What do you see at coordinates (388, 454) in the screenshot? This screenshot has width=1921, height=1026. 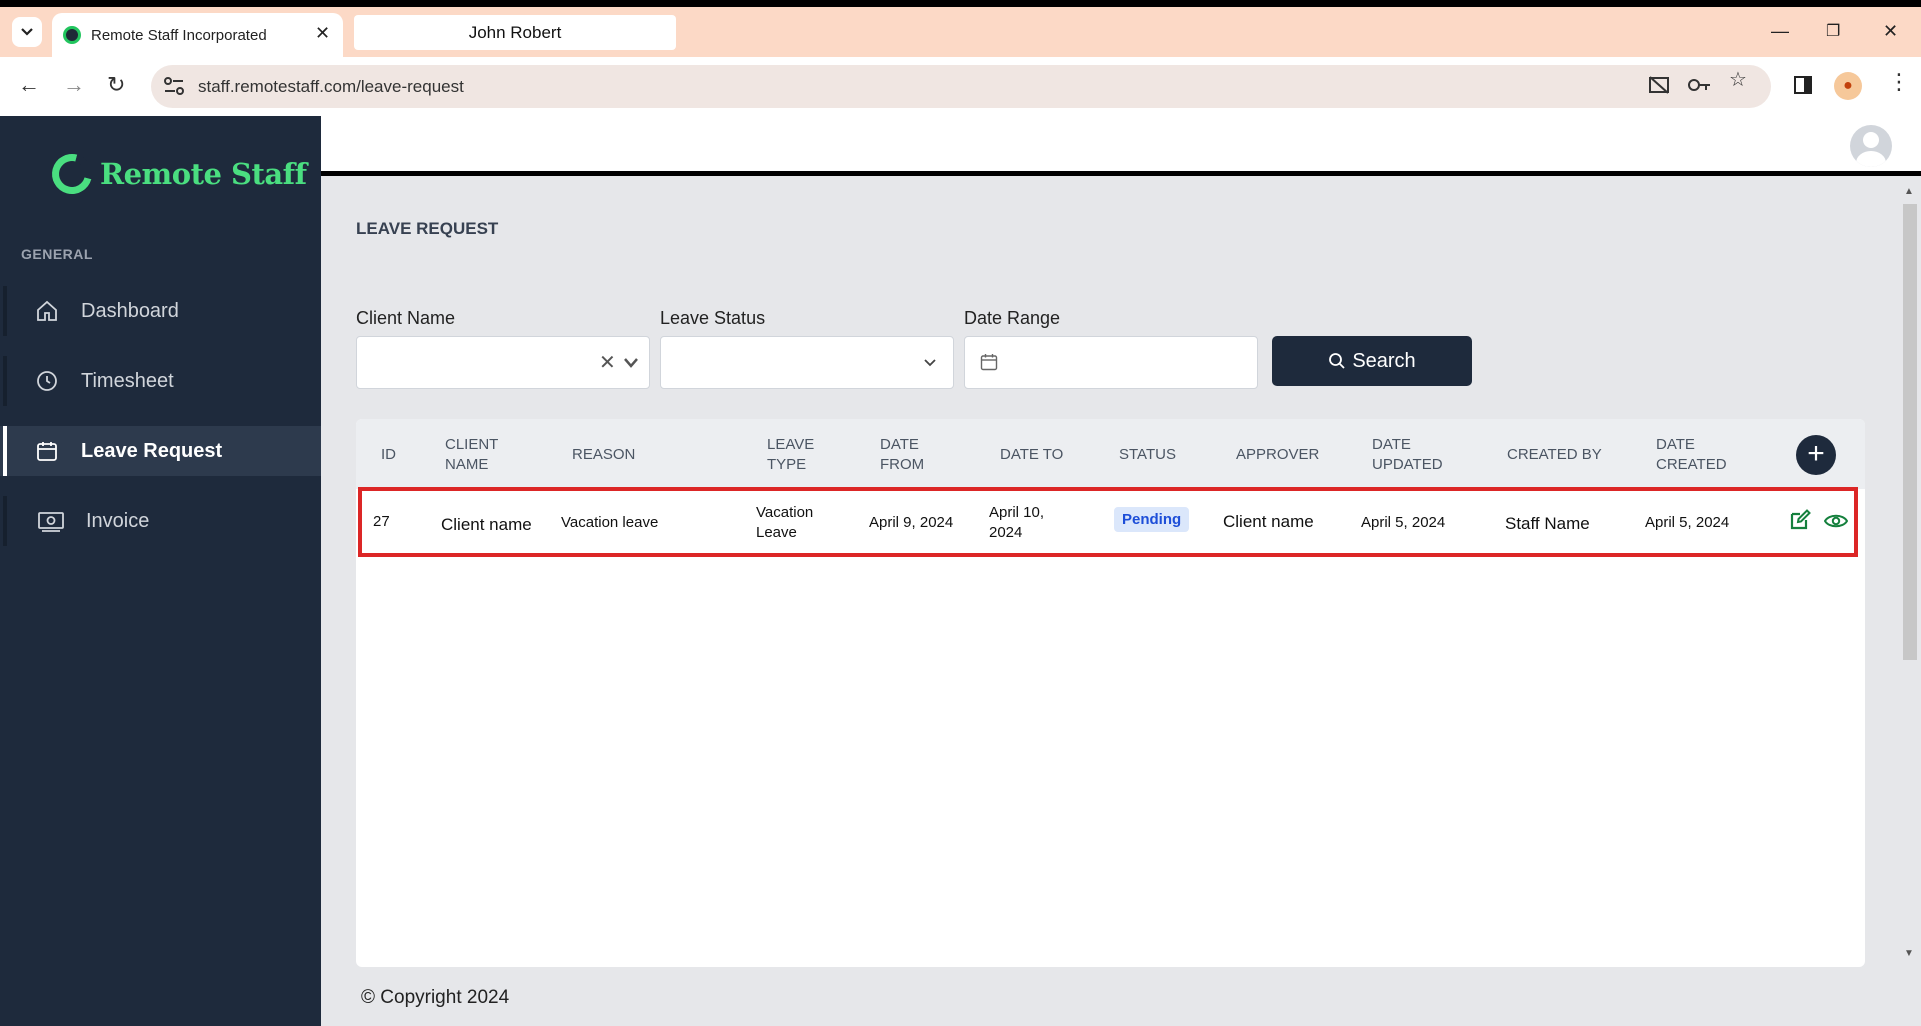 I see `header-id: ID` at bounding box center [388, 454].